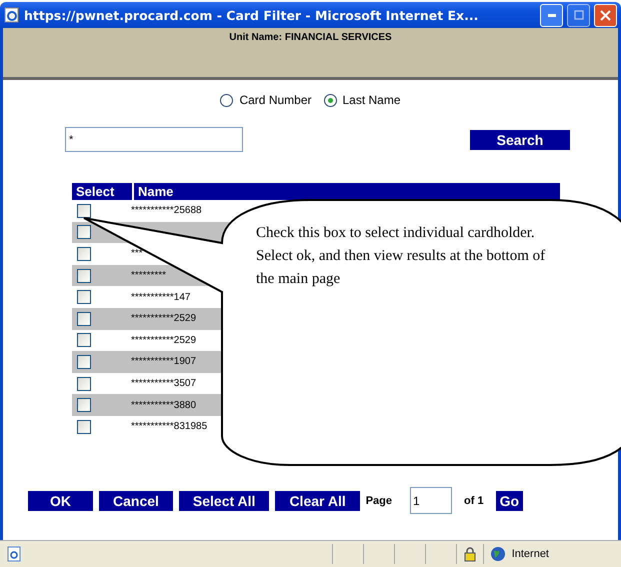  I want to click on radio-option: Last Name, so click(362, 100).